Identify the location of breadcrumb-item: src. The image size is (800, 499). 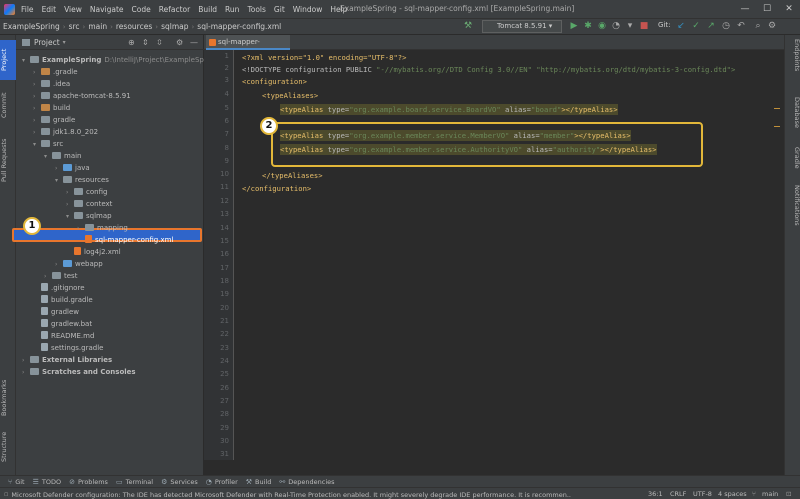
(74, 26).